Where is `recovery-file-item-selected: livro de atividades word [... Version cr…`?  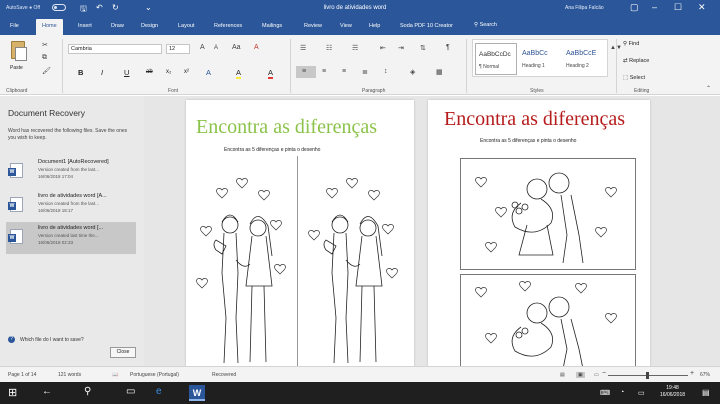
recovery-file-item-selected: livro de atividades word [... Version cr… is located at coordinates (71, 238).